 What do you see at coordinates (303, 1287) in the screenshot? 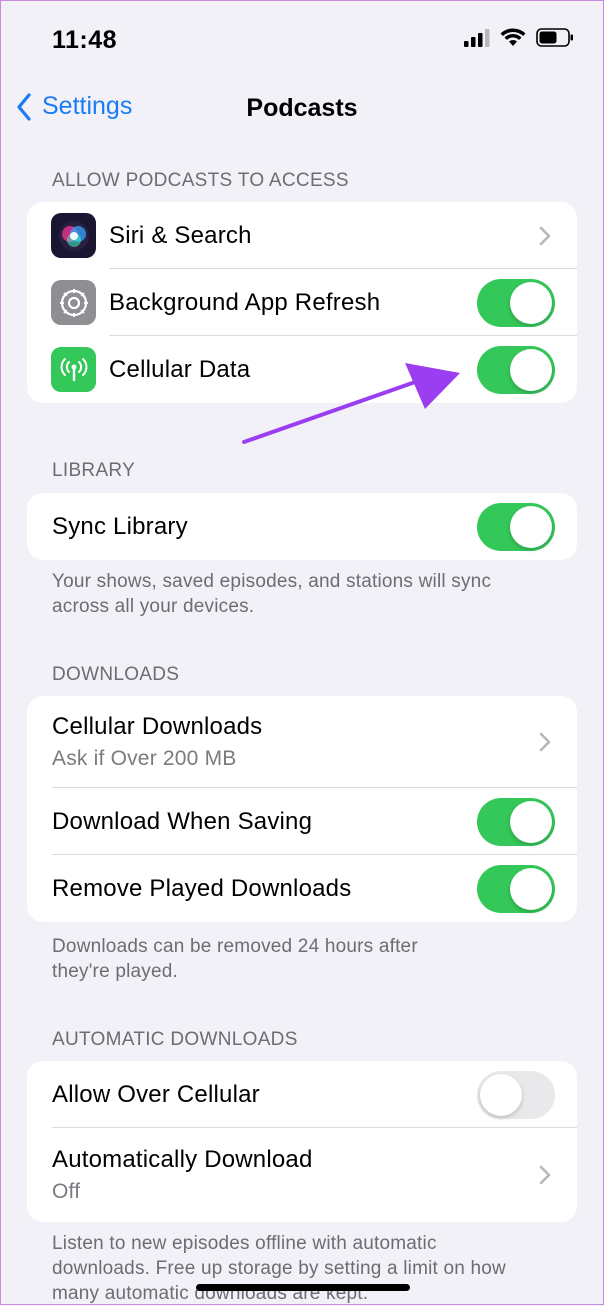
I see `home-indicator` at bounding box center [303, 1287].